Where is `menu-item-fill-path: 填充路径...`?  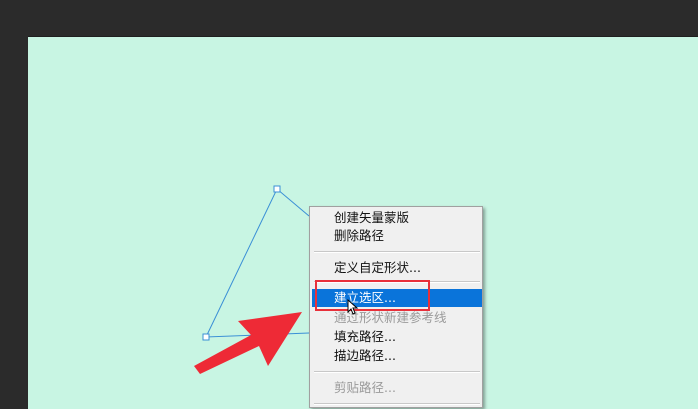 menu-item-fill-path: 填充路径... is located at coordinates (397, 337).